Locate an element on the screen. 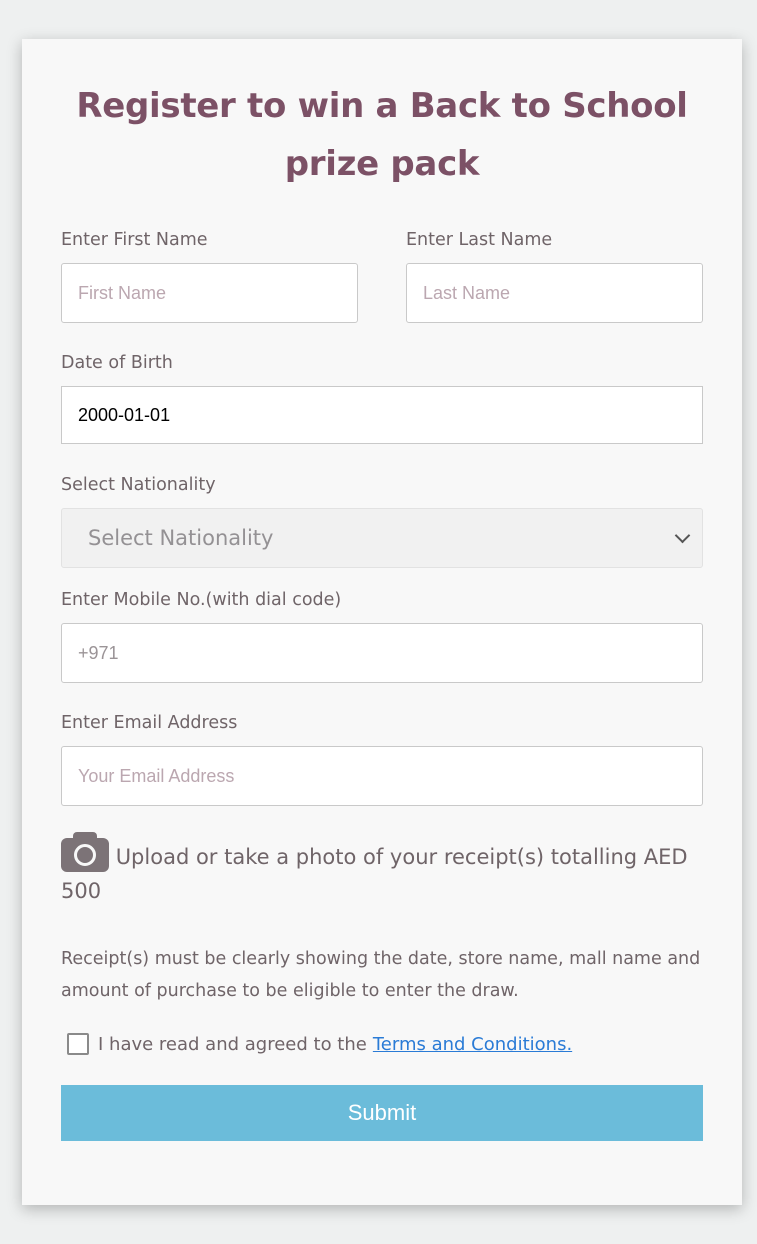 The height and width of the screenshot is (1244, 757). email-input is located at coordinates (382, 776).